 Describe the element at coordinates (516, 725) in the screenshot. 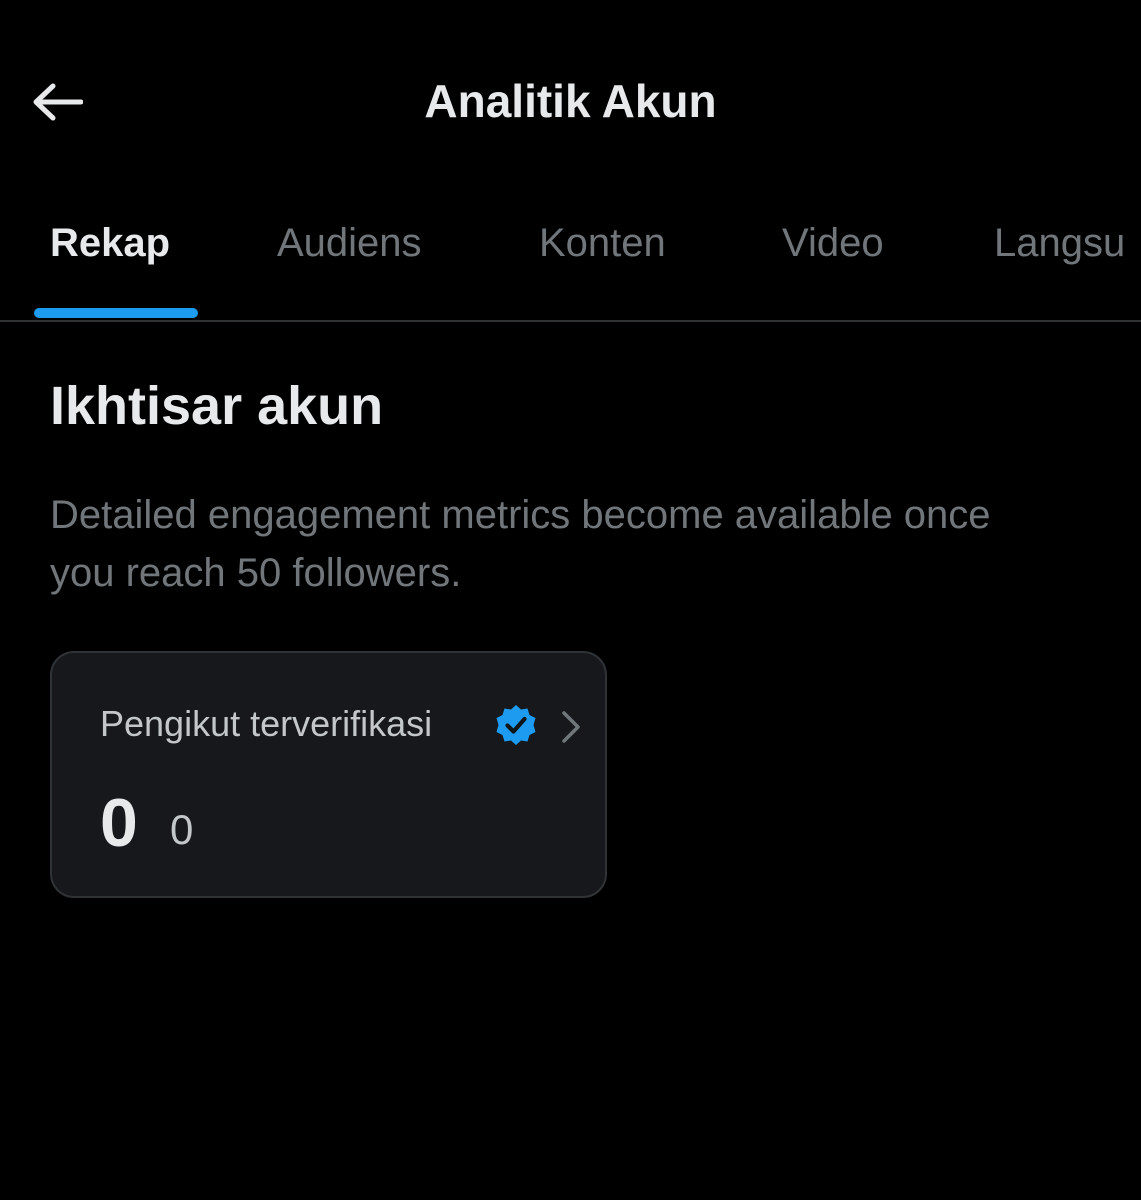

I see `verified-badge-icon` at that location.